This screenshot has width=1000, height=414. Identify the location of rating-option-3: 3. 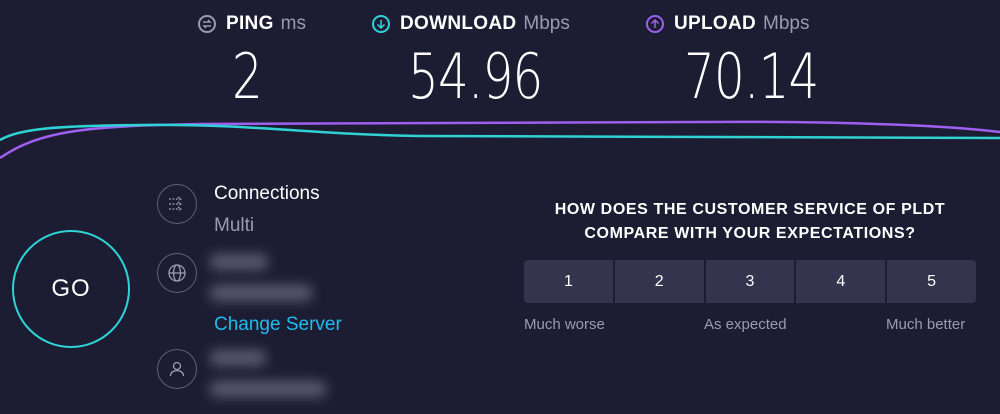
(750, 281).